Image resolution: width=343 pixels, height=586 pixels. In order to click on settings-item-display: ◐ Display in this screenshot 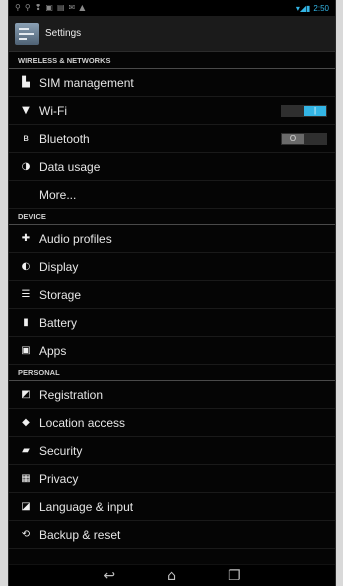, I will do `click(172, 267)`.